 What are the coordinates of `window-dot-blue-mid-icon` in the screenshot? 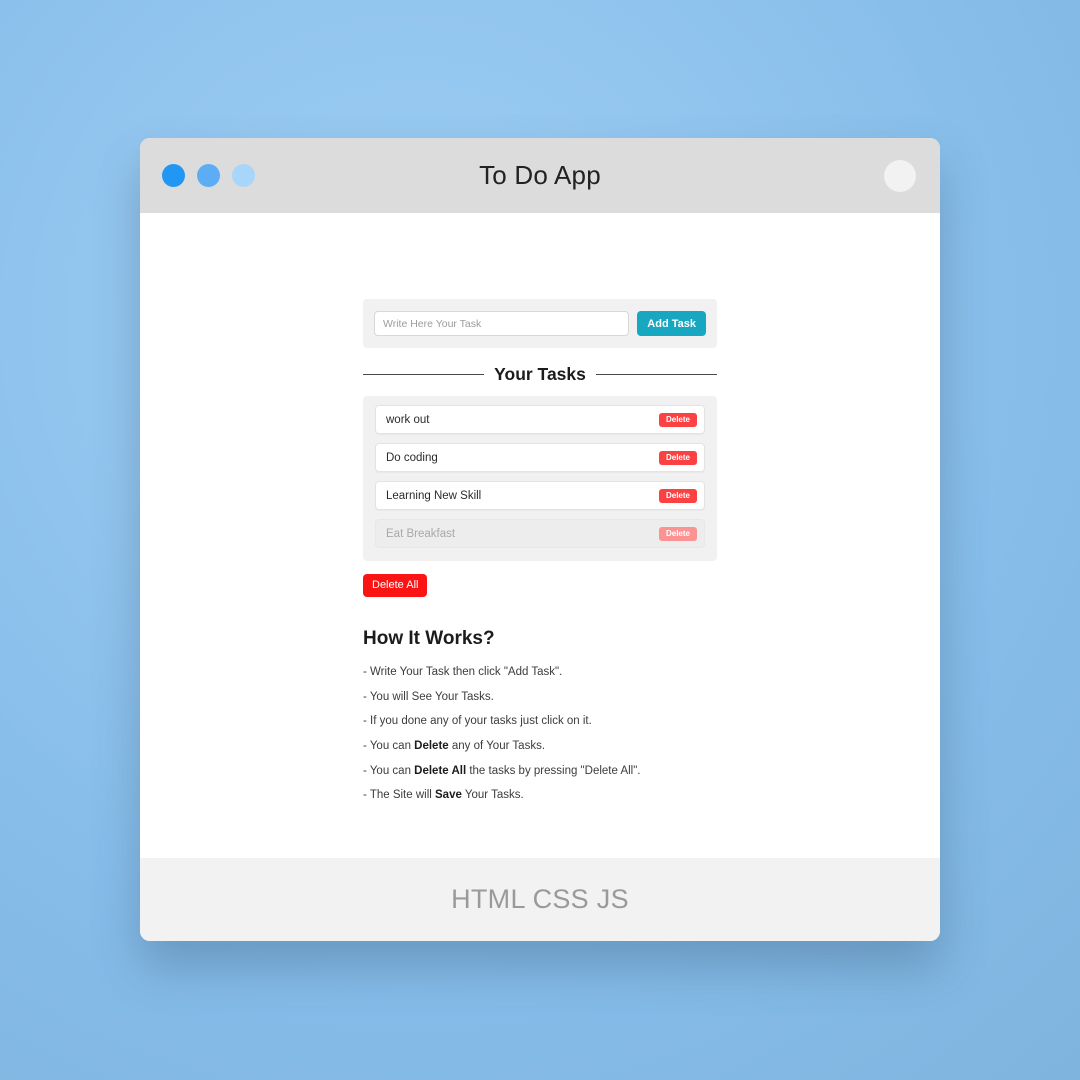 It's located at (208, 175).